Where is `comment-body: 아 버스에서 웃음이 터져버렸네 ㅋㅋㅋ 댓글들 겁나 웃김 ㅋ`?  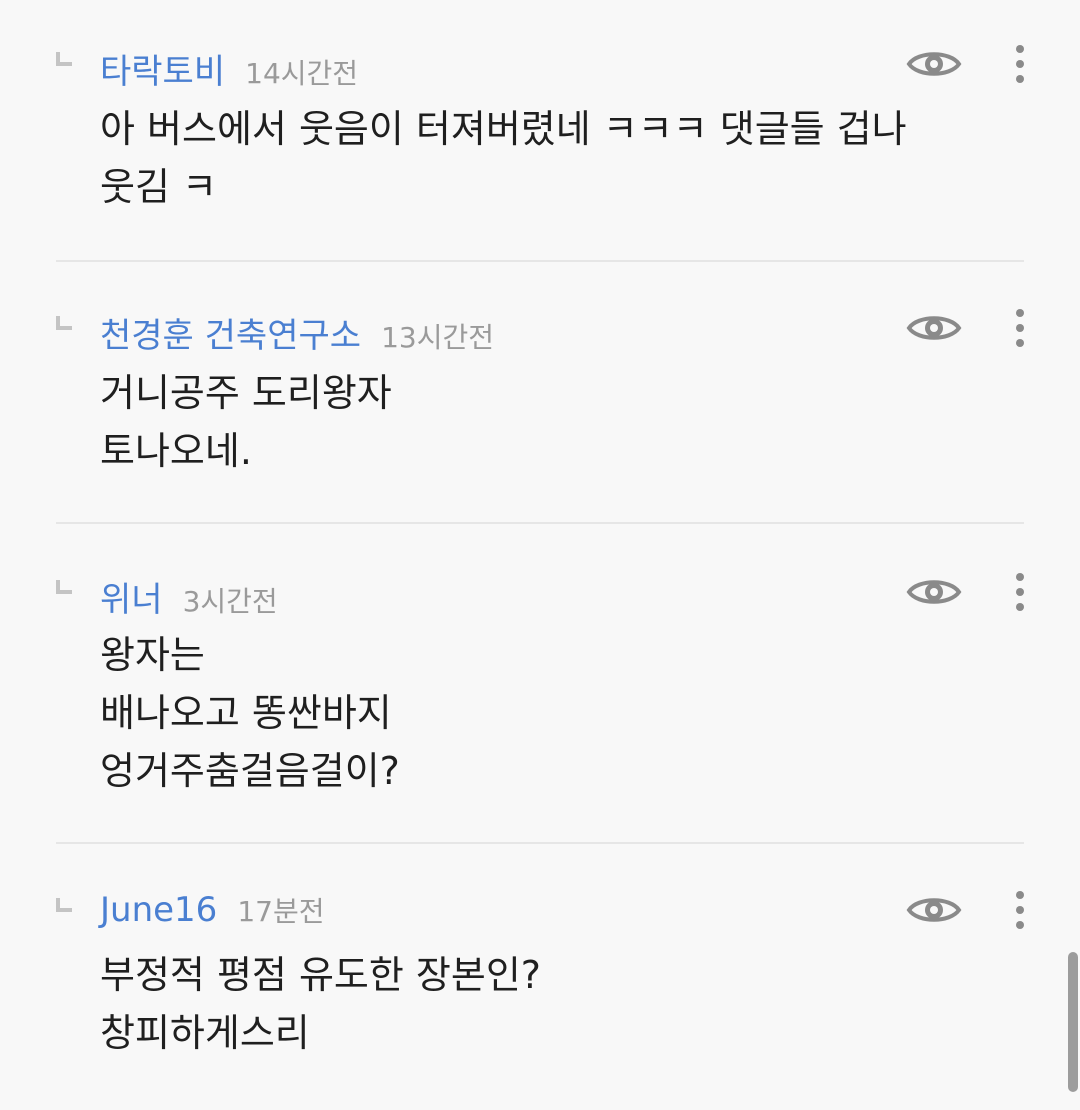
comment-body: 아 버스에서 웃음이 터져버렸네 ㅋㅋㅋ 댓글들 겁나 웃김 ㅋ is located at coordinates (565, 158).